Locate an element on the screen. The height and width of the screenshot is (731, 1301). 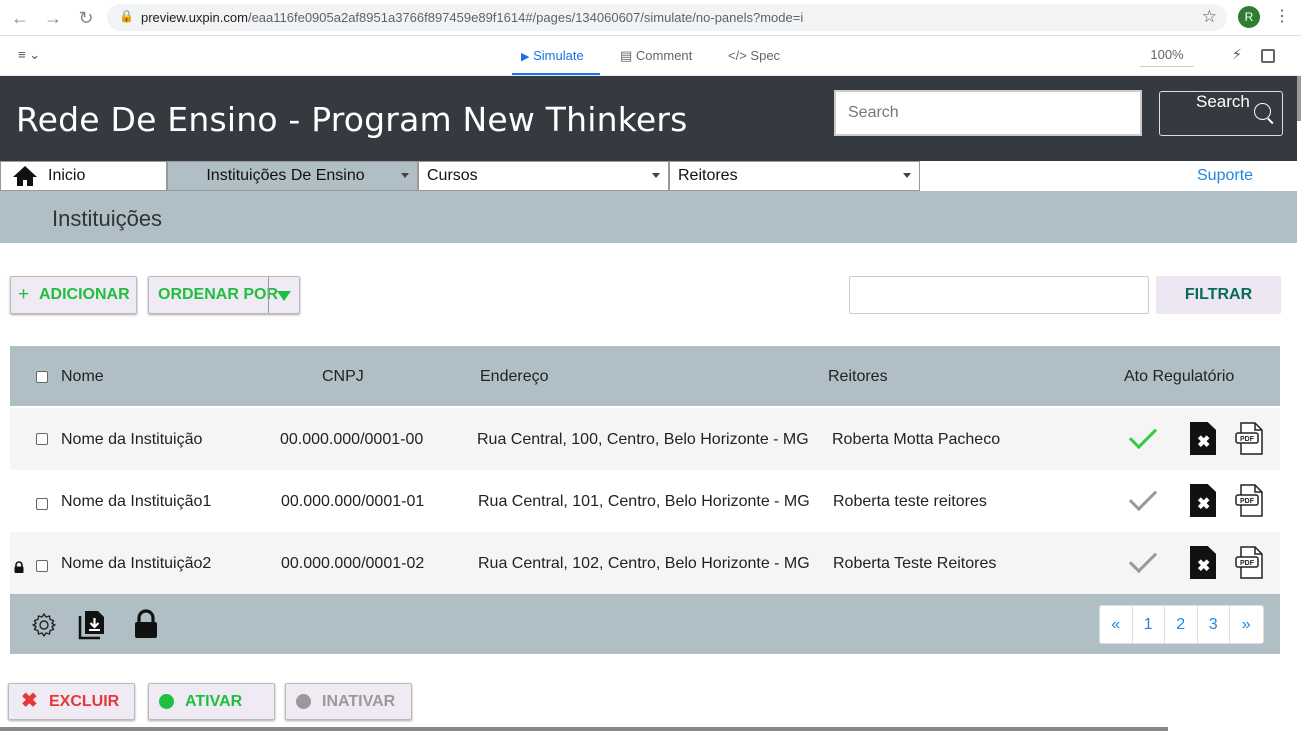
cell-nome: Nome da Instituição1 is located at coordinates (136, 501).